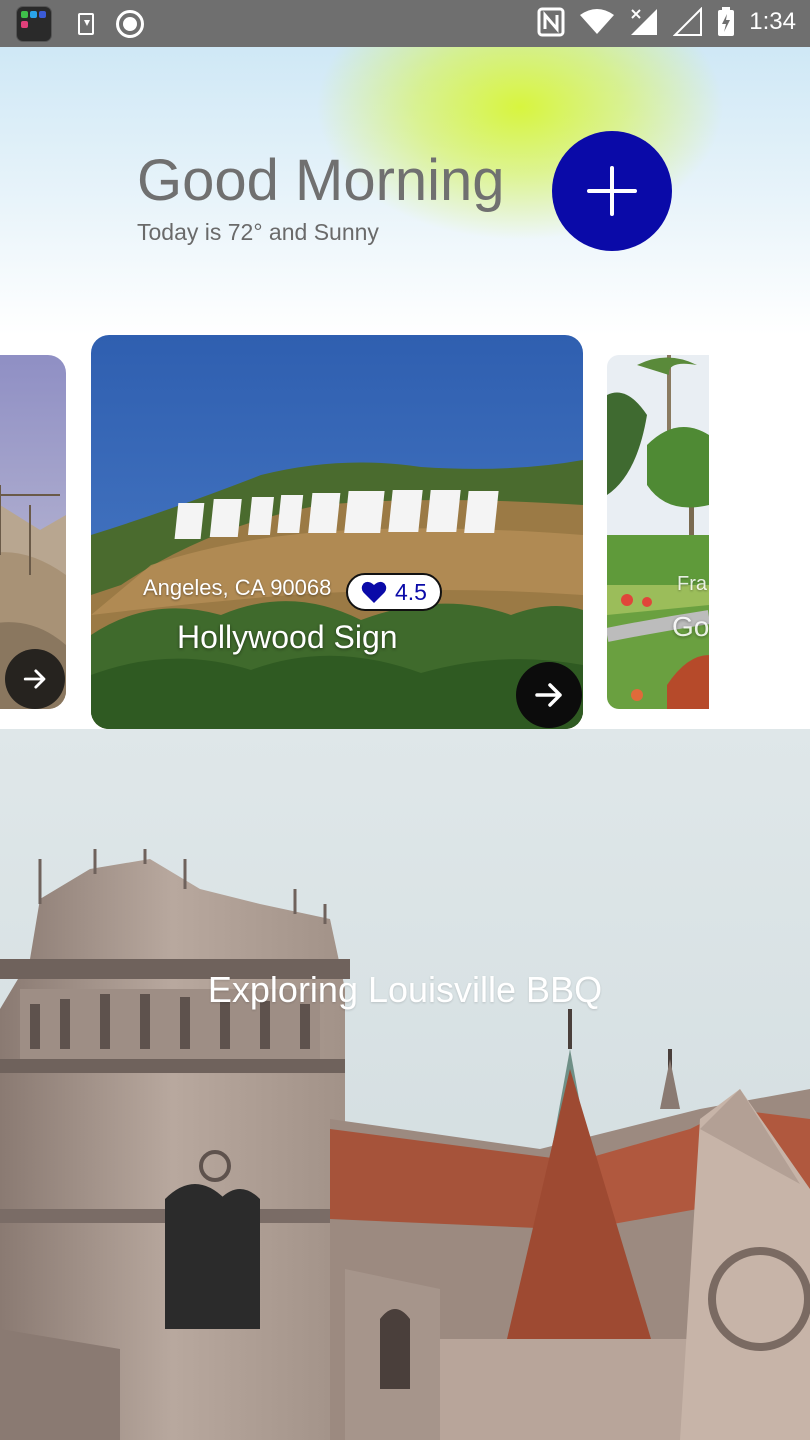 This screenshot has height=1440, width=810. Describe the element at coordinates (33, 532) in the screenshot. I see `place-card-left` at that location.